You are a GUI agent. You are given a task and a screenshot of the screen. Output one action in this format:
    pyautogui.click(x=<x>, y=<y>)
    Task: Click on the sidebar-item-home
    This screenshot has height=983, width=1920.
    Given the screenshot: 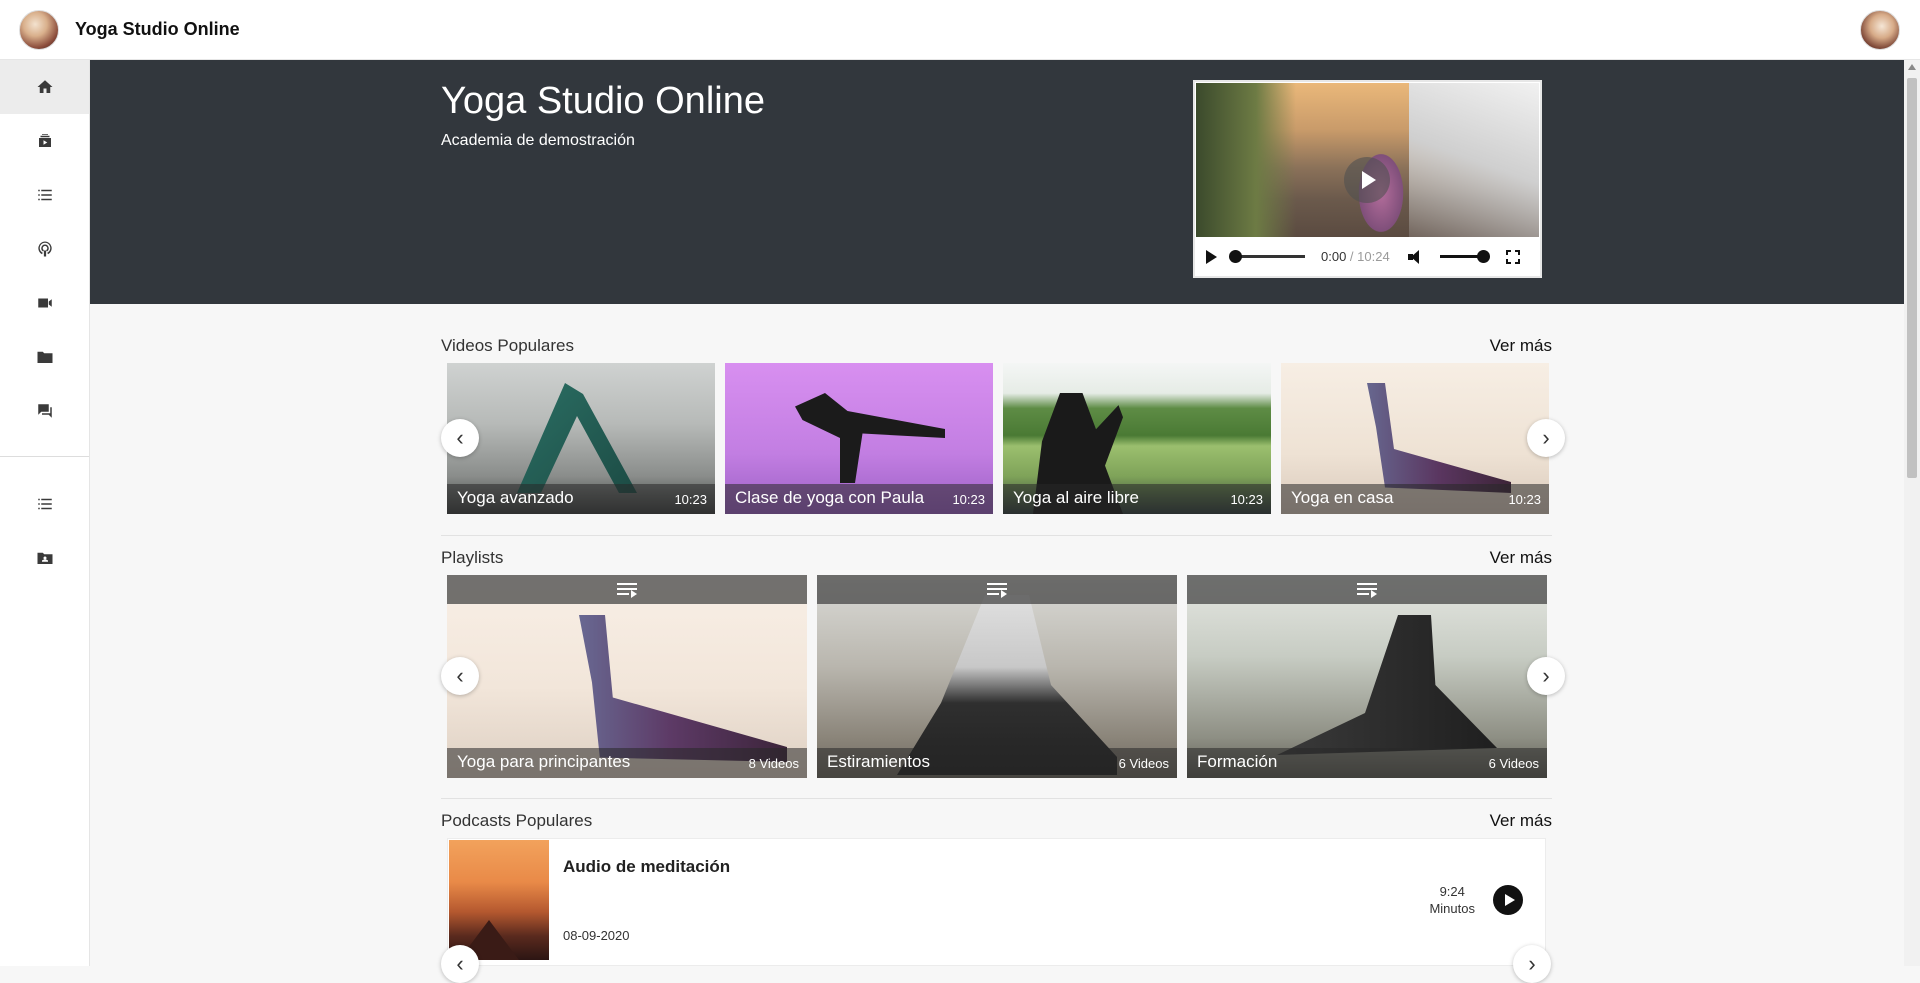 What is the action you would take?
    pyautogui.click(x=44, y=87)
    